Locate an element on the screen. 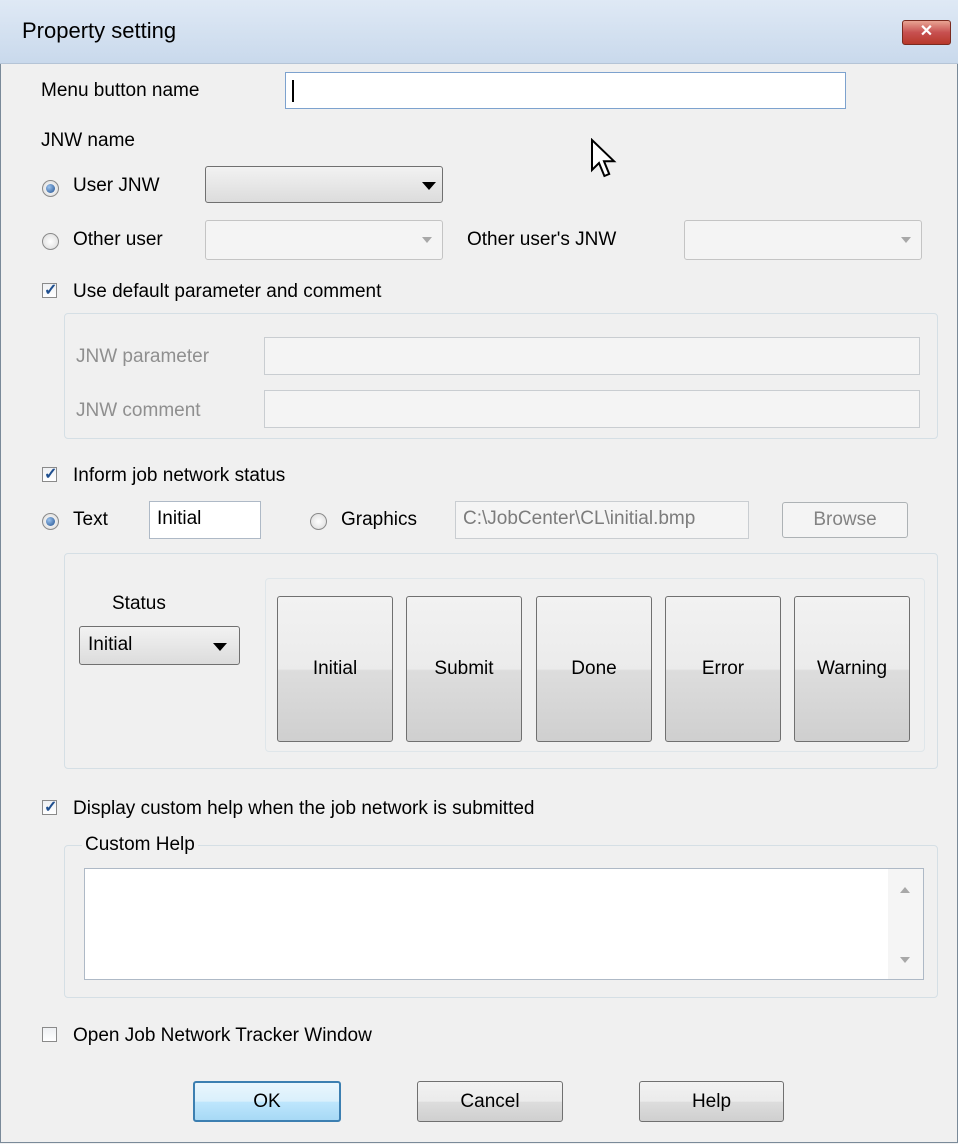  menu-button-name-input is located at coordinates (565, 90).